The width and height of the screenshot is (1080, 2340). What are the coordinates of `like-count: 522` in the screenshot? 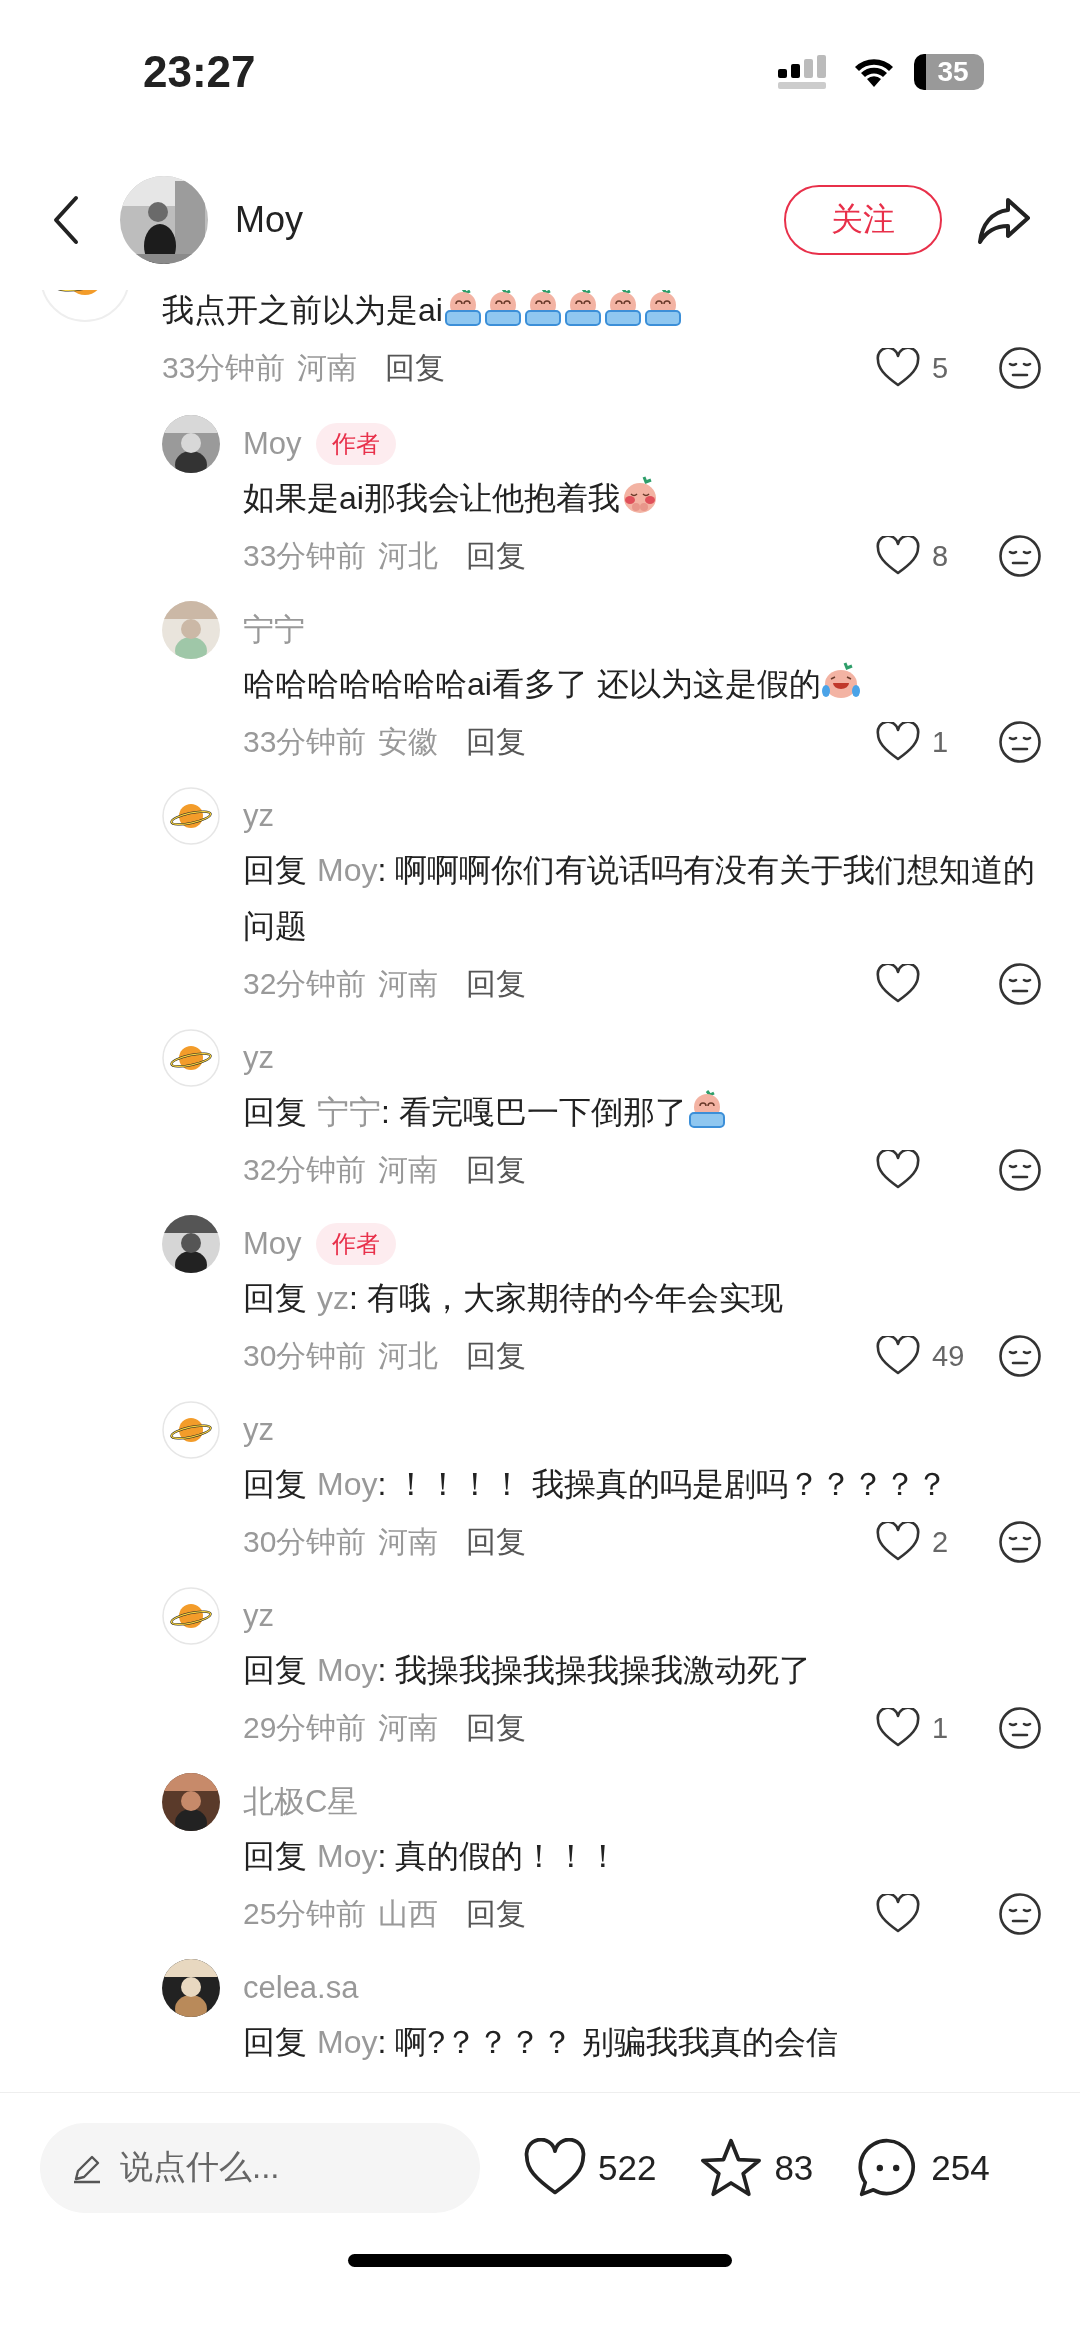 It's located at (627, 2167).